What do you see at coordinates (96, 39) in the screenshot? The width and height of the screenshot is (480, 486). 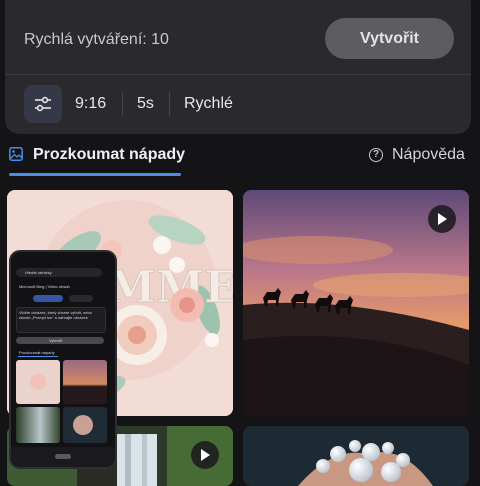 I see `quick-creations-count: Rychlá vytváření: 10` at bounding box center [96, 39].